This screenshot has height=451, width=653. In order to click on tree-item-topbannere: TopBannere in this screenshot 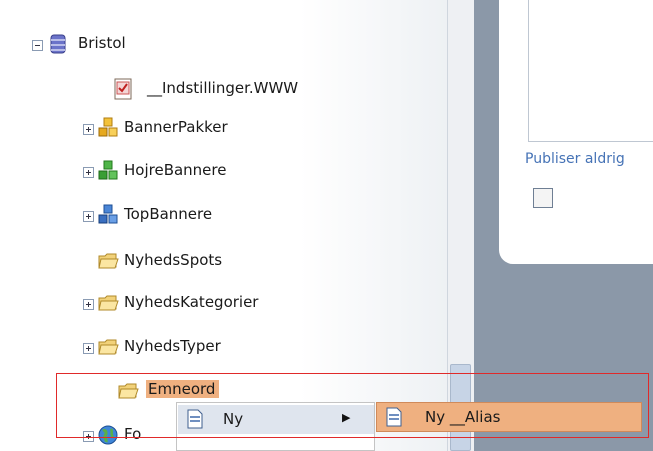, I will do `click(220, 216)`.